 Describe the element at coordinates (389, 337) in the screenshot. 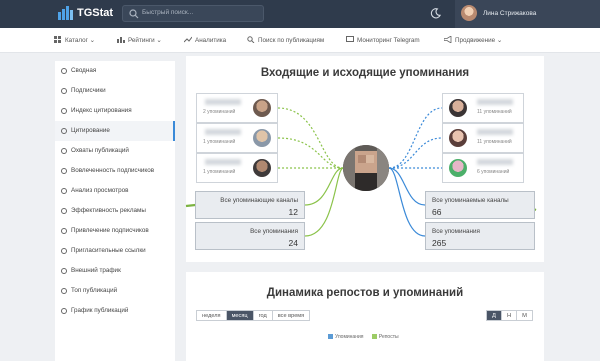

I see `legend-reposts-label: Репосты` at that location.